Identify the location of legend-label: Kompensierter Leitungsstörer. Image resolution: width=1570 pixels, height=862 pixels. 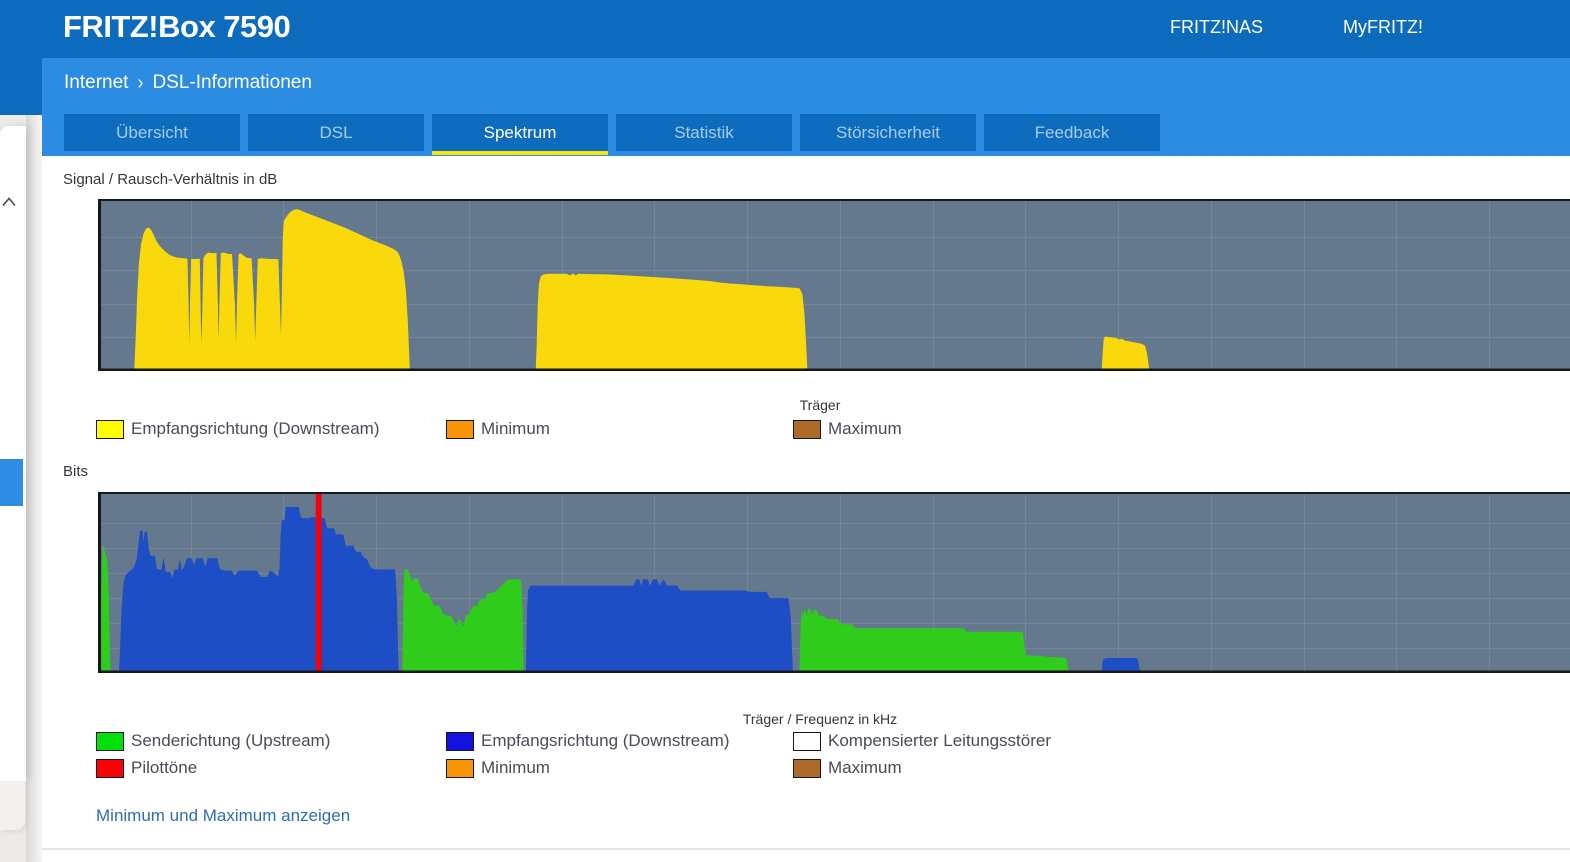
(940, 740).